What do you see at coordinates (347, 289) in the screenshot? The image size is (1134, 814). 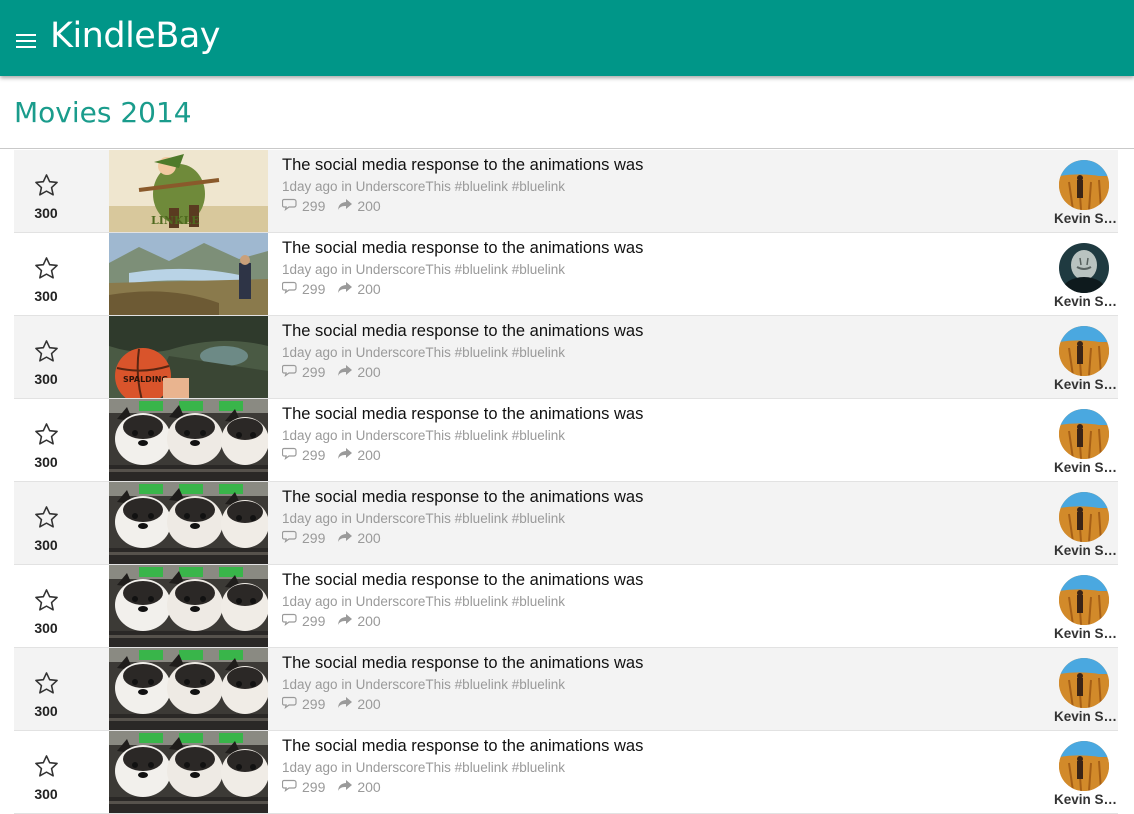 I see `share-icon` at bounding box center [347, 289].